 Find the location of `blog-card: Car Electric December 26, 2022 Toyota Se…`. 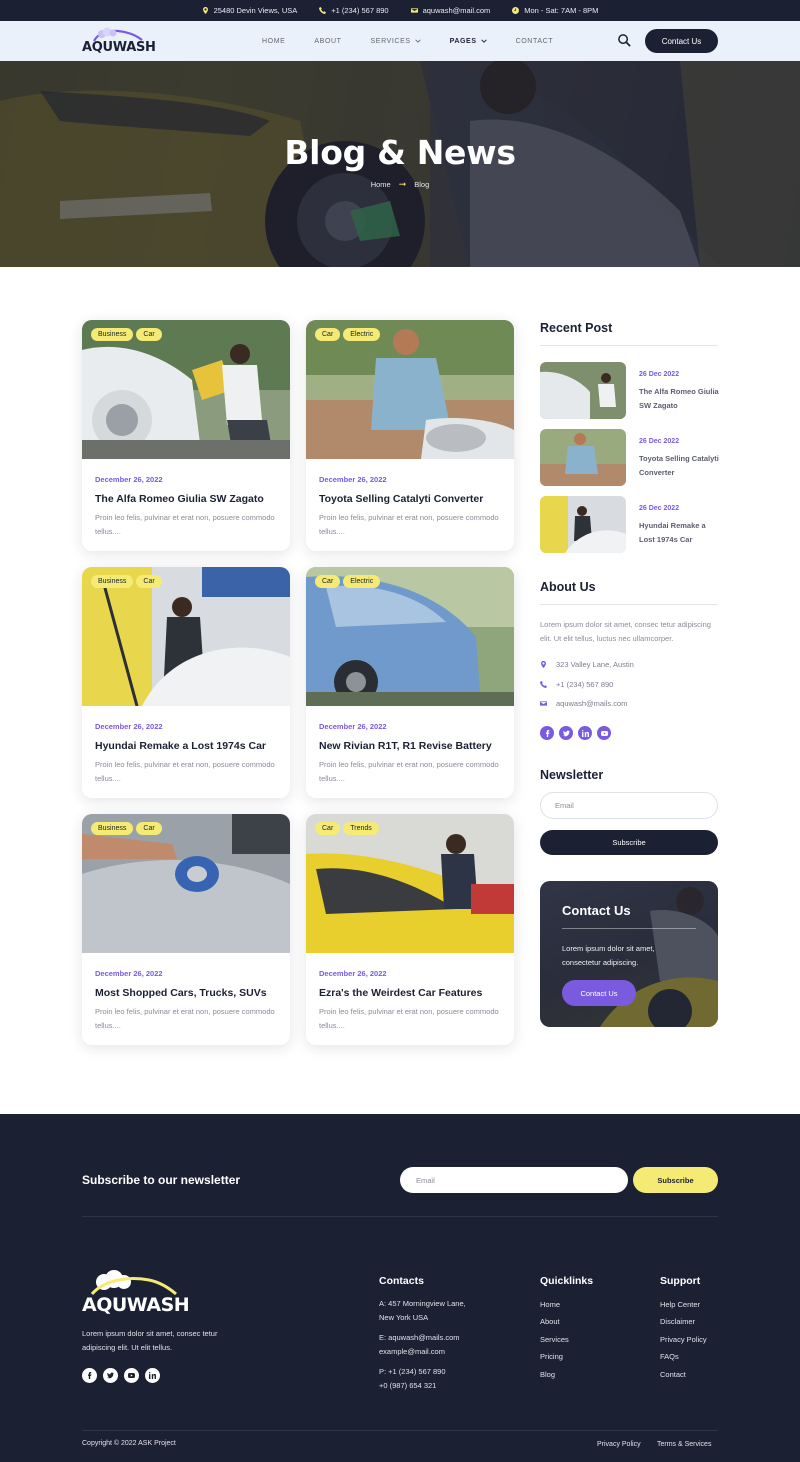

blog-card: Car Electric December 26, 2022 Toyota Se… is located at coordinates (410, 435).